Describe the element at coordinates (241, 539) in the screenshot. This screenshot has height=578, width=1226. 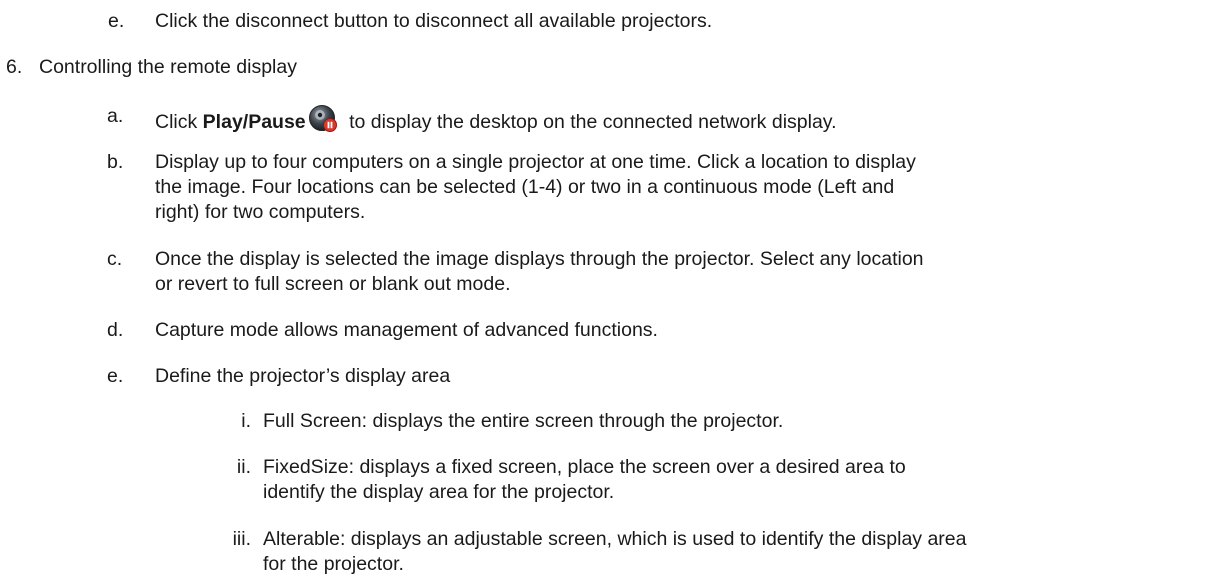
I see `list-marker: iii.` at that location.